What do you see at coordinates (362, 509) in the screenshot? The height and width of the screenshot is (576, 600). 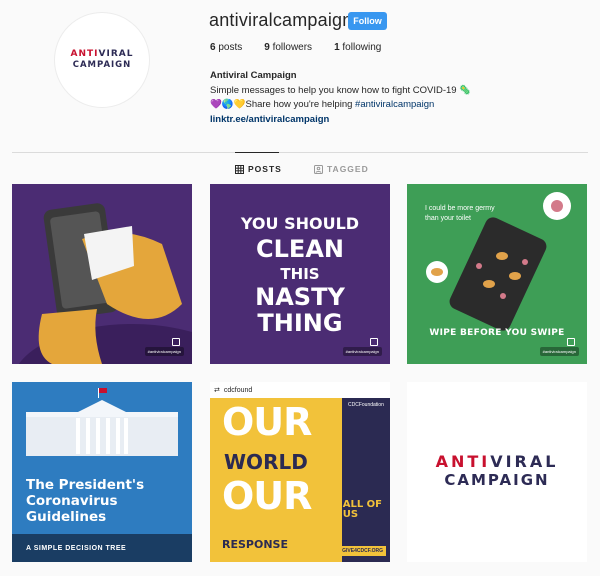 I see `all-of-us-mark: ALL OF US` at bounding box center [362, 509].